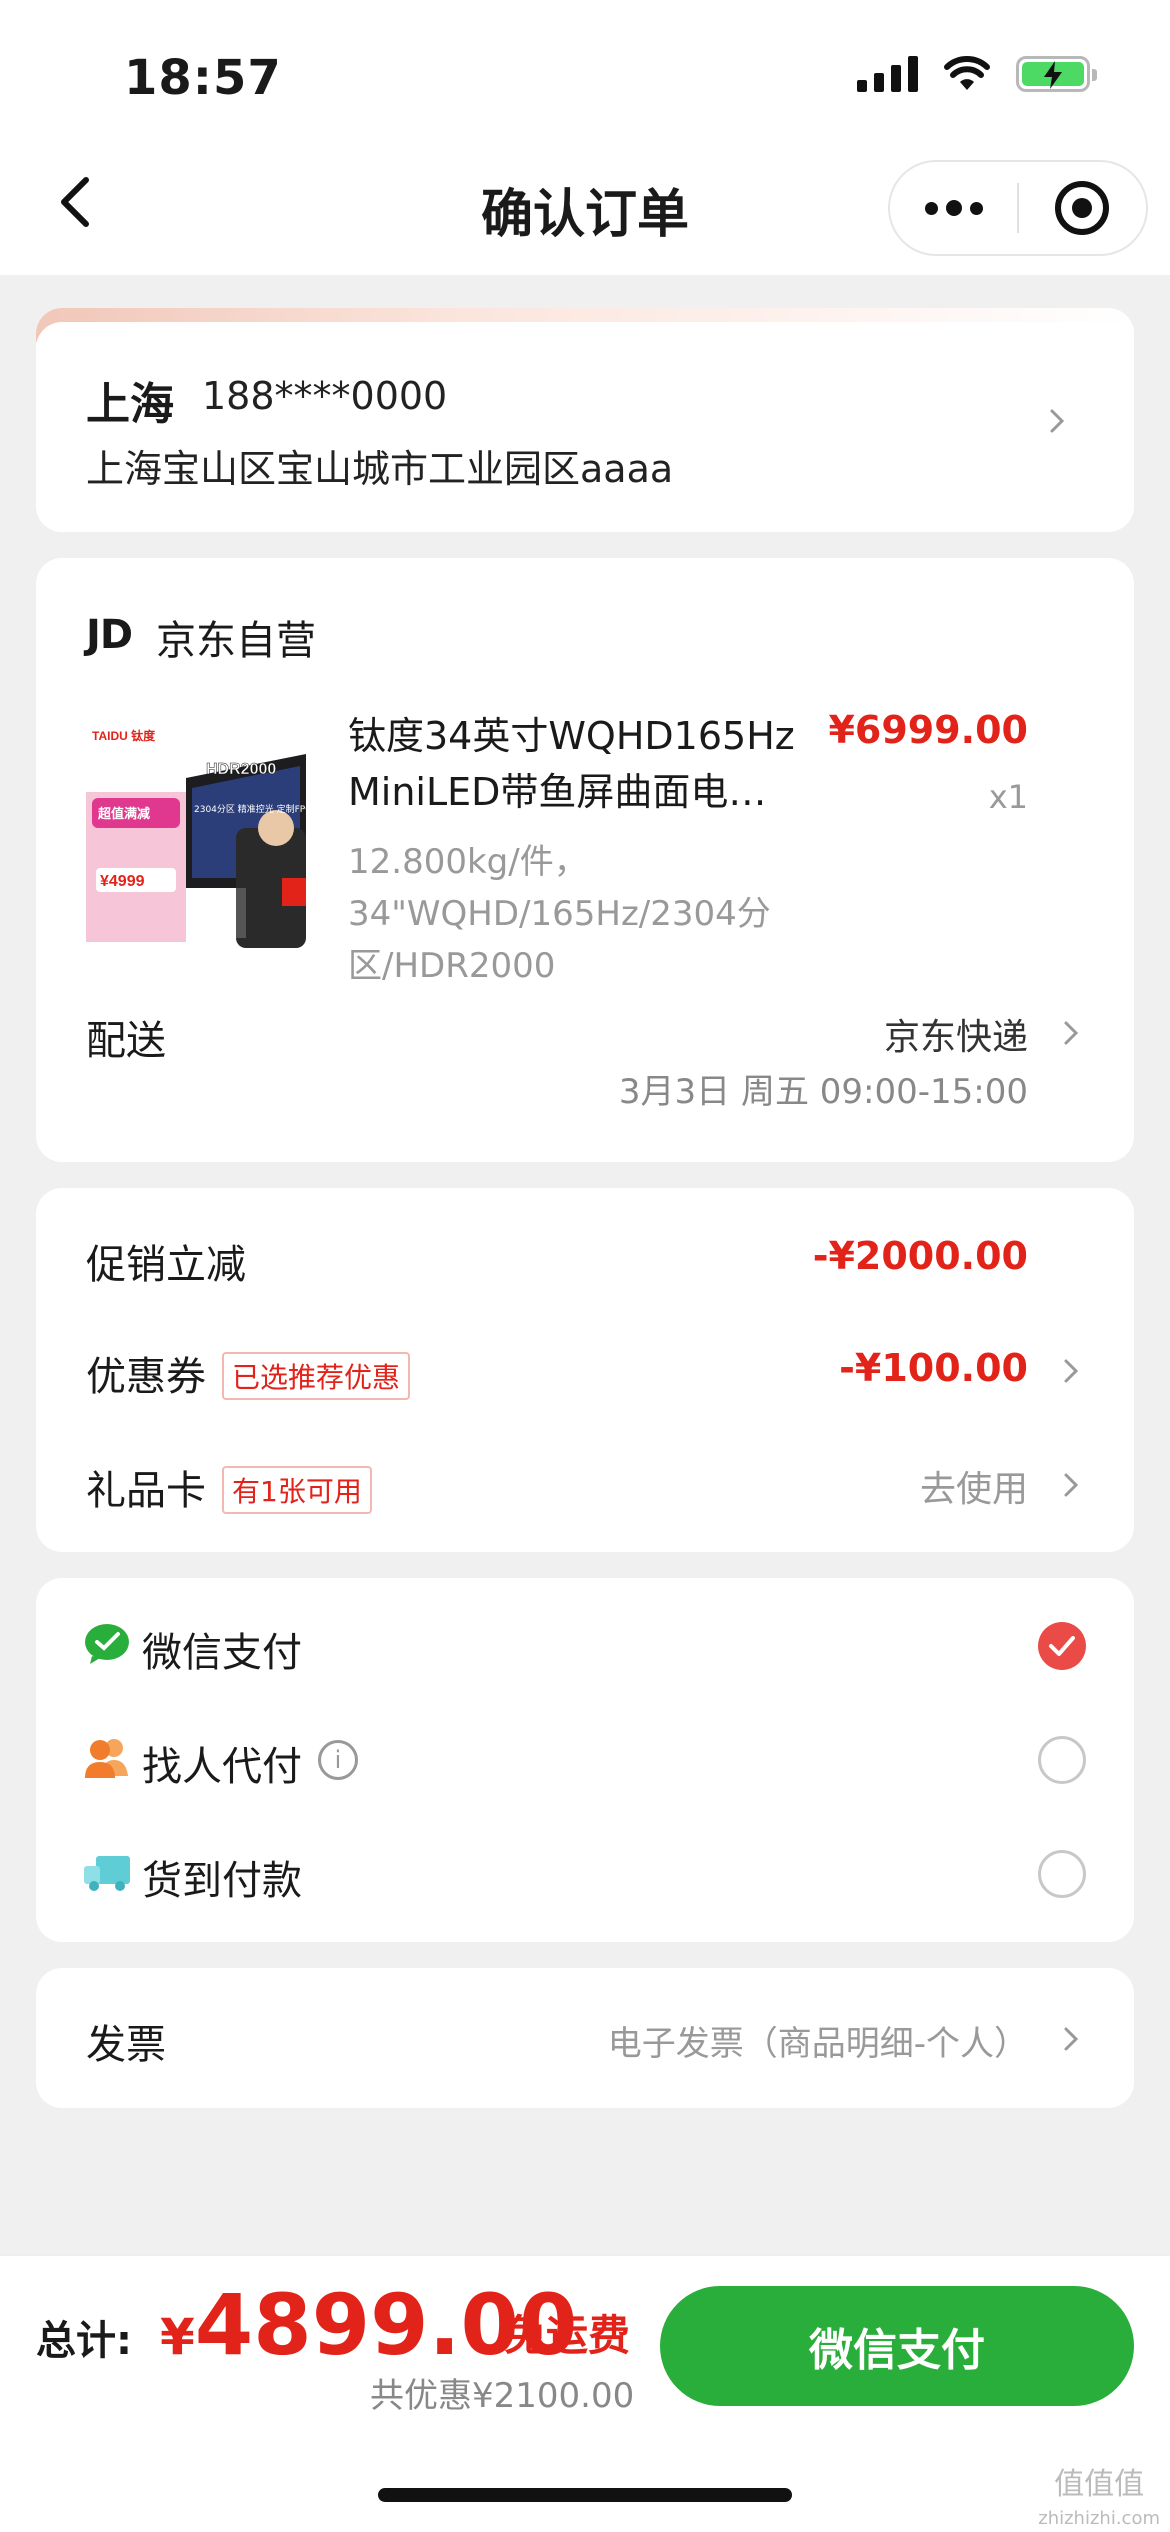 This screenshot has height=2532, width=1170. I want to click on delivery-method: 京东快递, so click(956, 1034).